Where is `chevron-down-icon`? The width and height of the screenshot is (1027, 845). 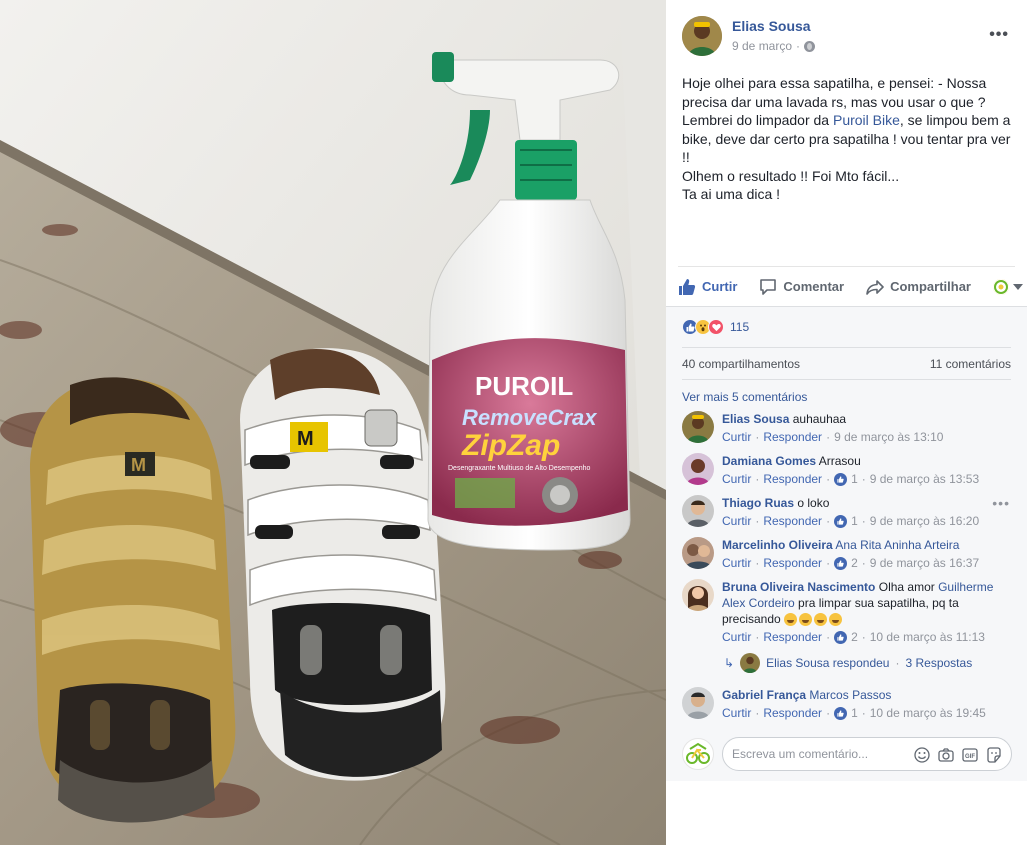
chevron-down-icon is located at coordinates (1017, 286).